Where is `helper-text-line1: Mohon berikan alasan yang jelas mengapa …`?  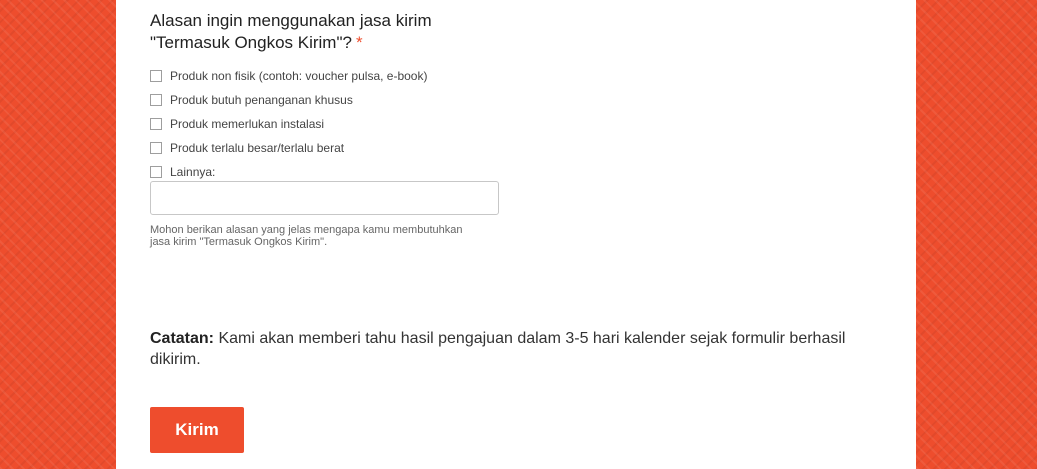
helper-text-line1: Mohon berikan alasan yang jelas mengapa … is located at coordinates (306, 230).